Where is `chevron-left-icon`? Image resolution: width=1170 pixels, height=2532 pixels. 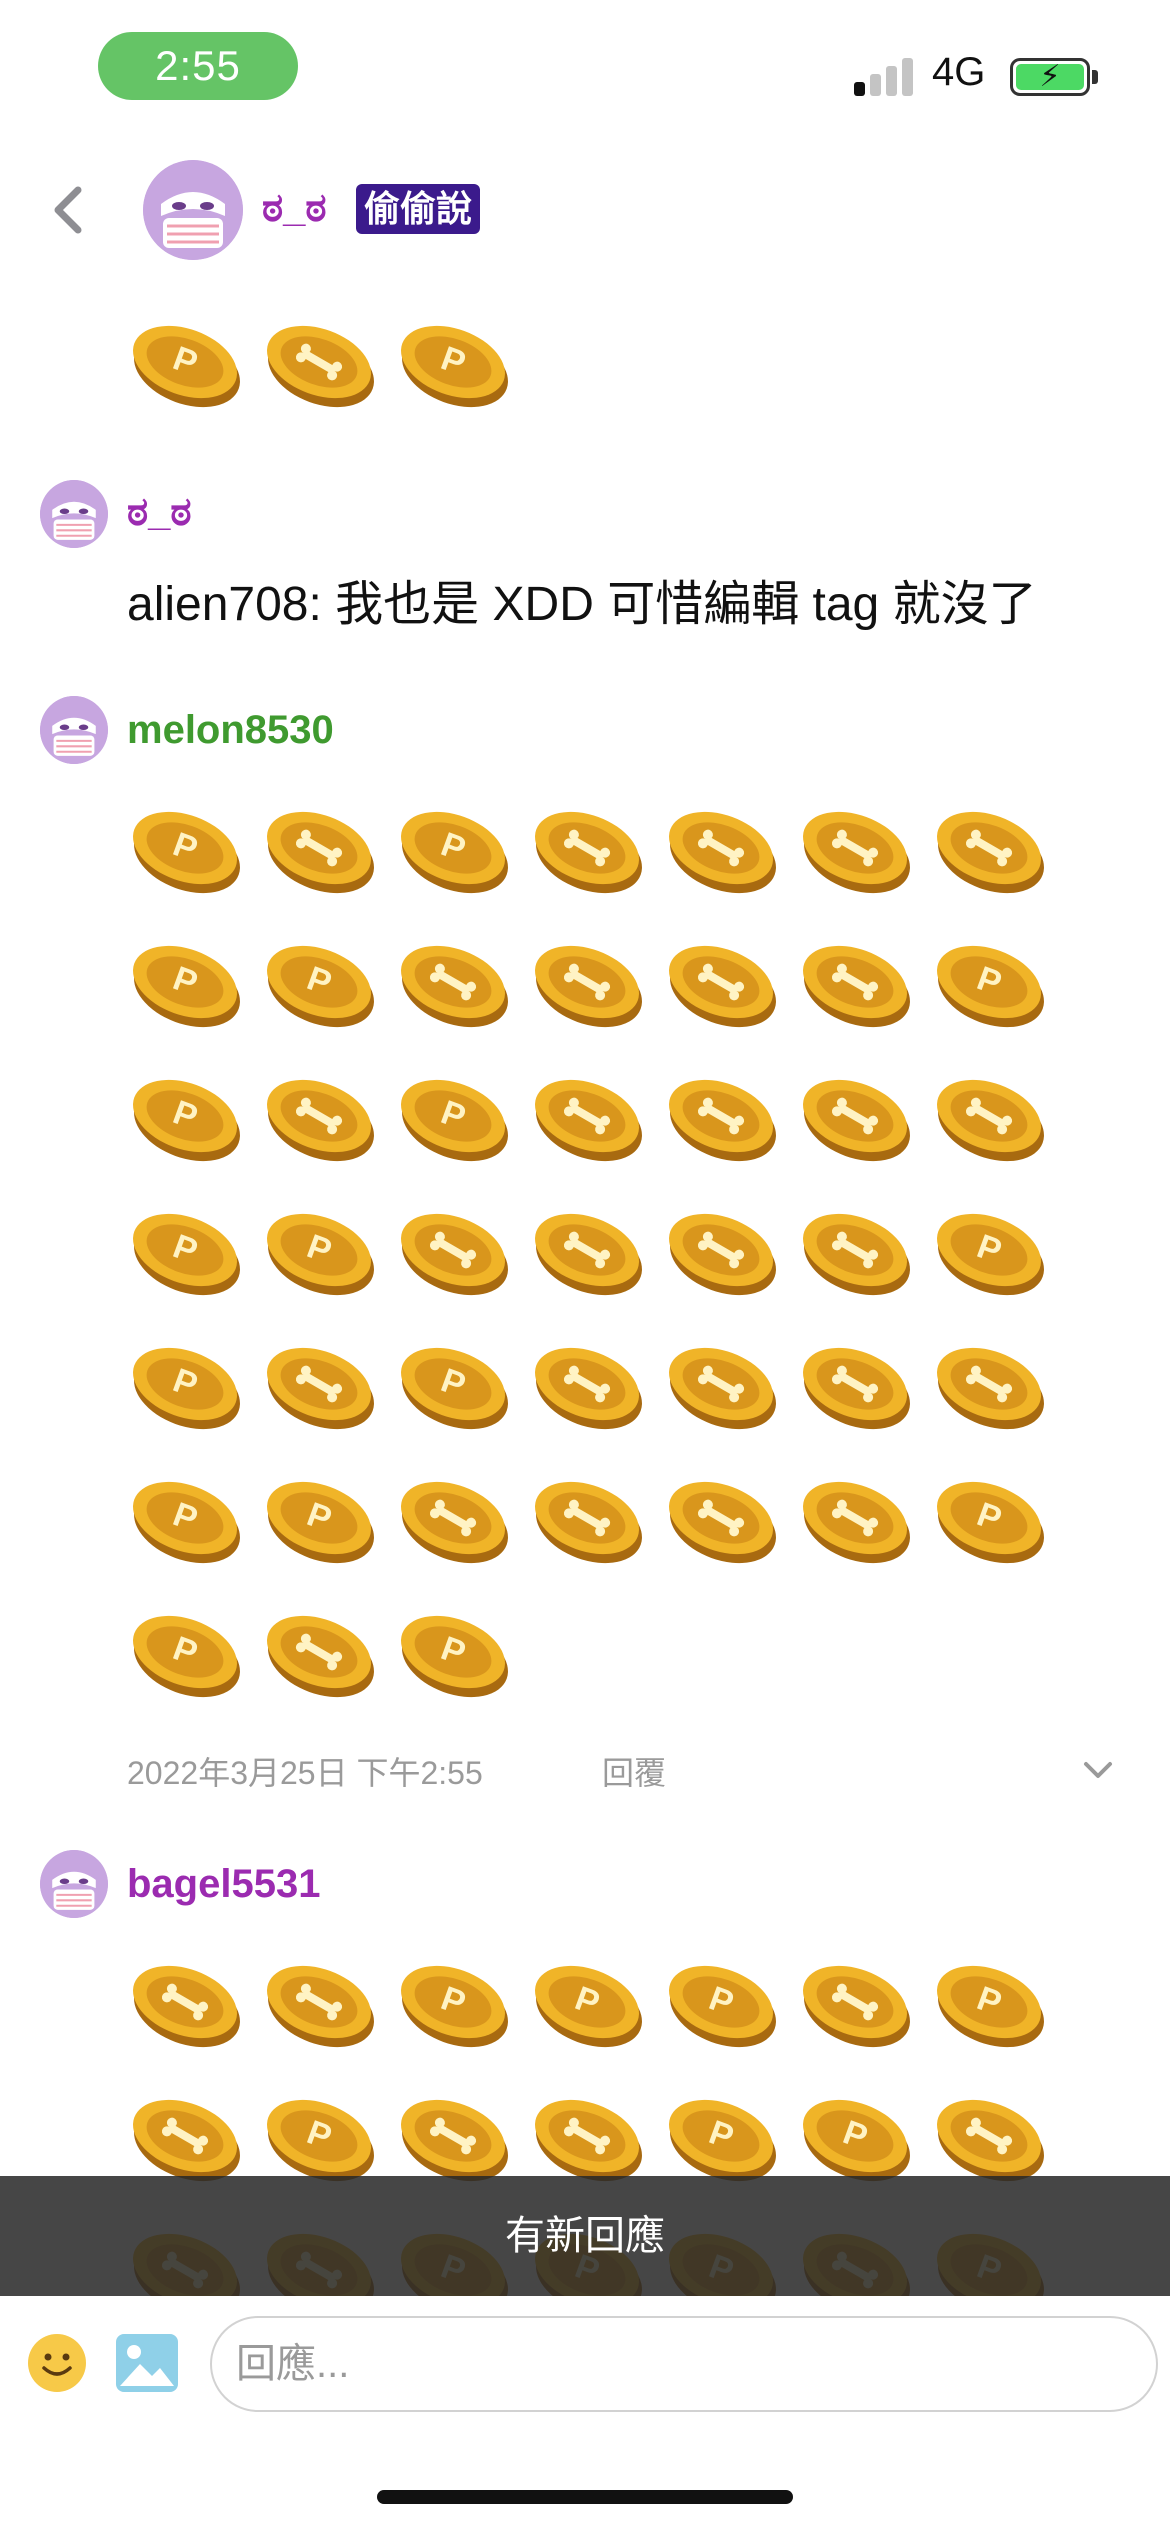 chevron-left-icon is located at coordinates (70, 210).